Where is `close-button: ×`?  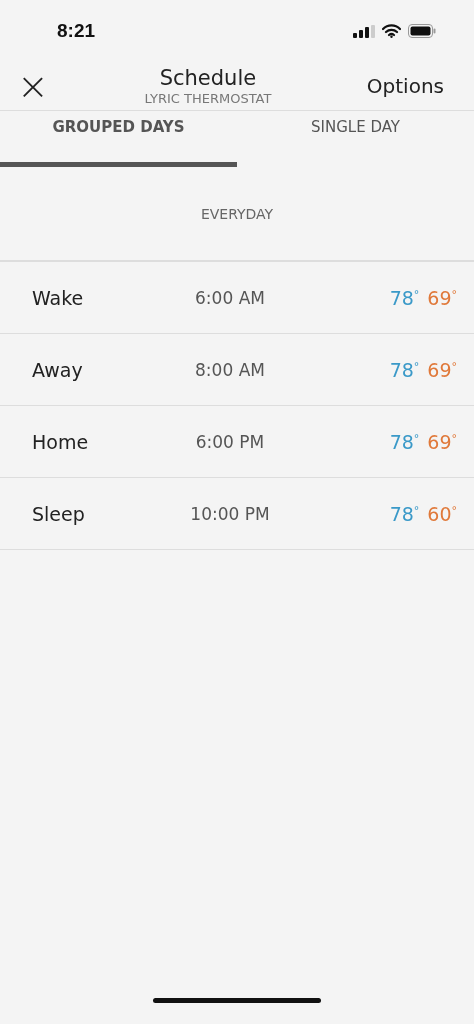
close-button: × is located at coordinates (33, 86).